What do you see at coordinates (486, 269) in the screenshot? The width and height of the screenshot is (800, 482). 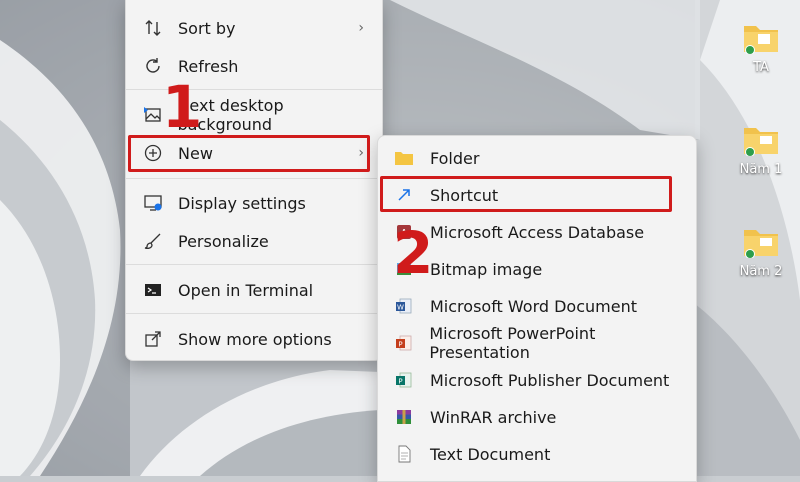 I see `submenu-item-label: Bitmap image` at bounding box center [486, 269].